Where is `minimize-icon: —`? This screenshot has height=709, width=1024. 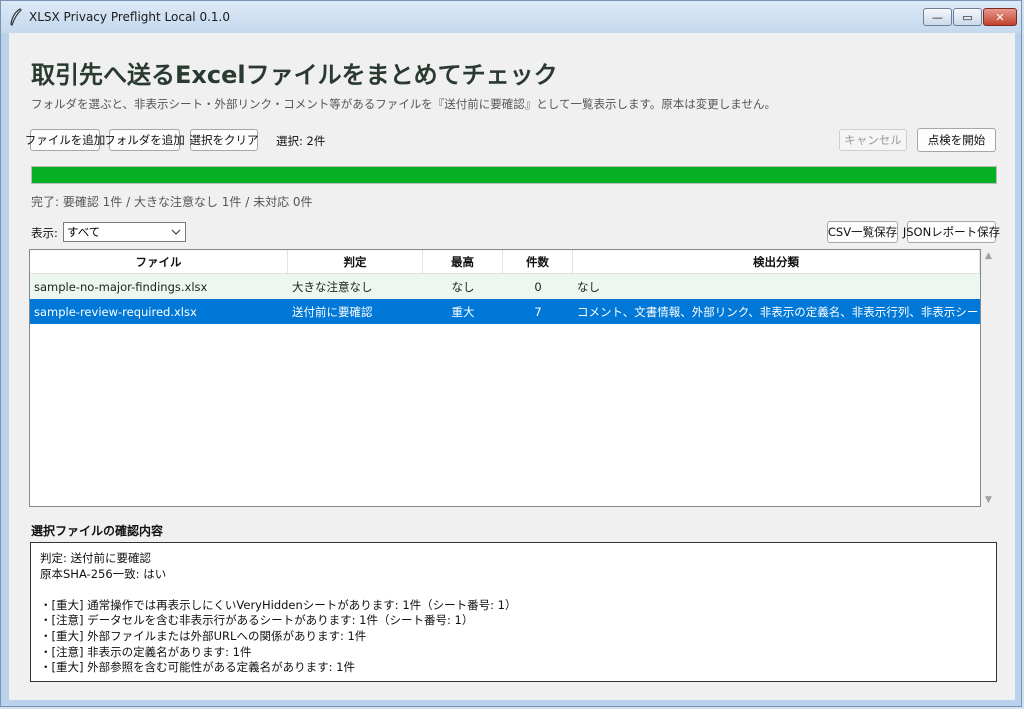 minimize-icon: — is located at coordinates (937, 17).